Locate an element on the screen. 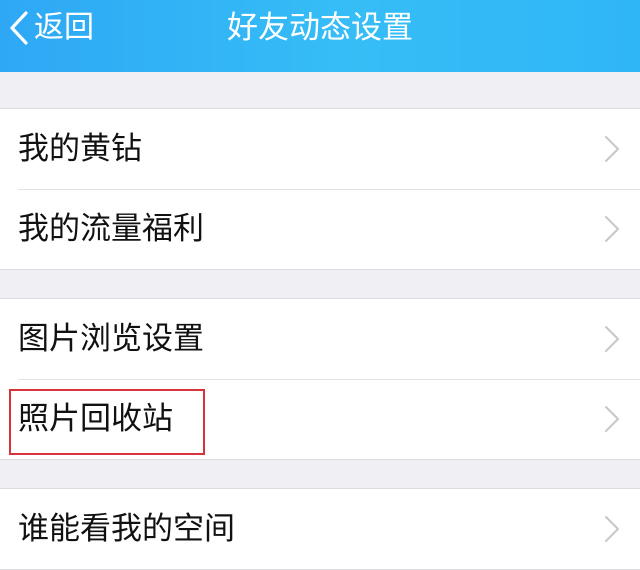 The height and width of the screenshot is (570, 640). navigation-bar: 返回 好友动态设置 is located at coordinates (320, 36).